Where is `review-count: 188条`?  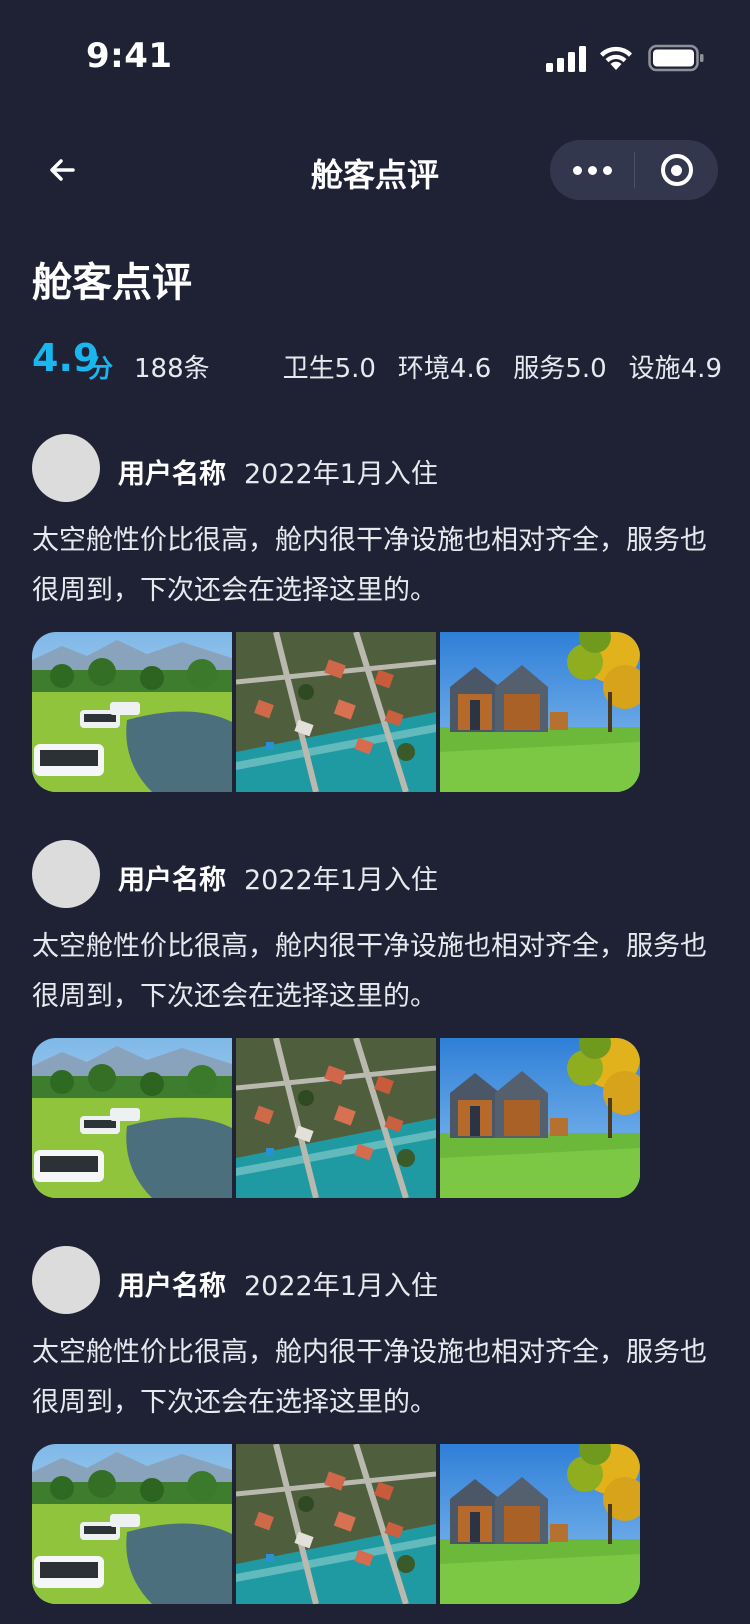 review-count: 188条 is located at coordinates (172, 369).